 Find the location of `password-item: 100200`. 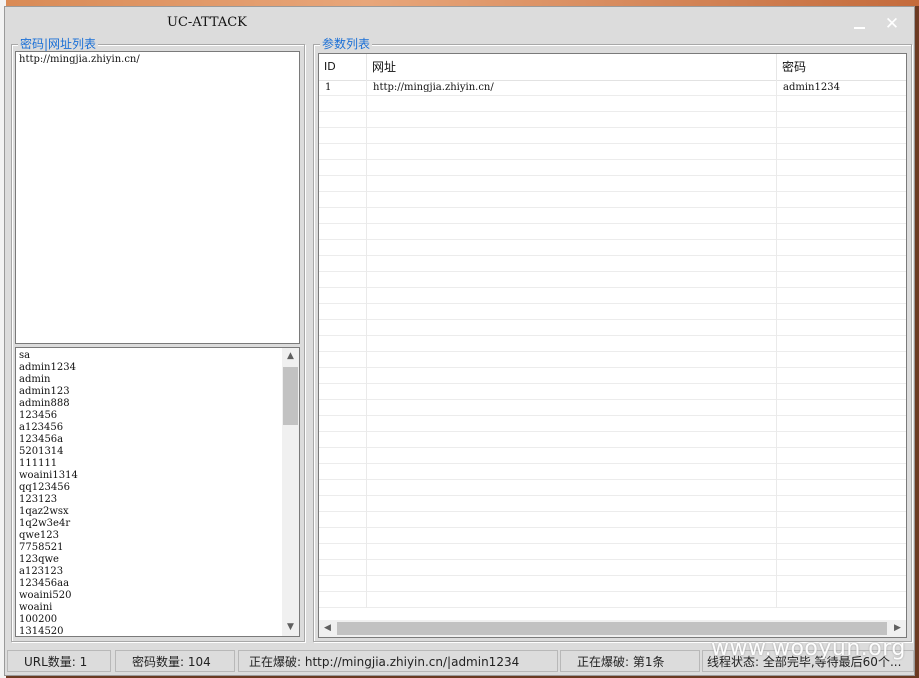

password-item: 100200 is located at coordinates (48, 620).